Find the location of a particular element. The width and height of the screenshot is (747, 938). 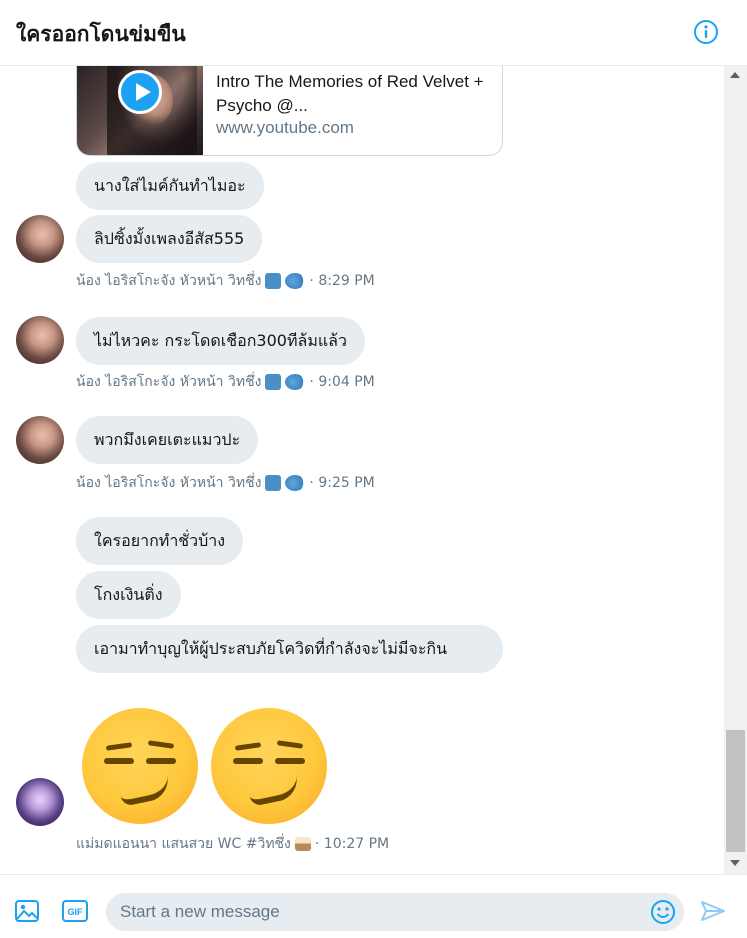

message-meta: แม่มดแอนนา แสนสวย WC #วิทชึ่ง · 10:27 PM is located at coordinates (232, 844).